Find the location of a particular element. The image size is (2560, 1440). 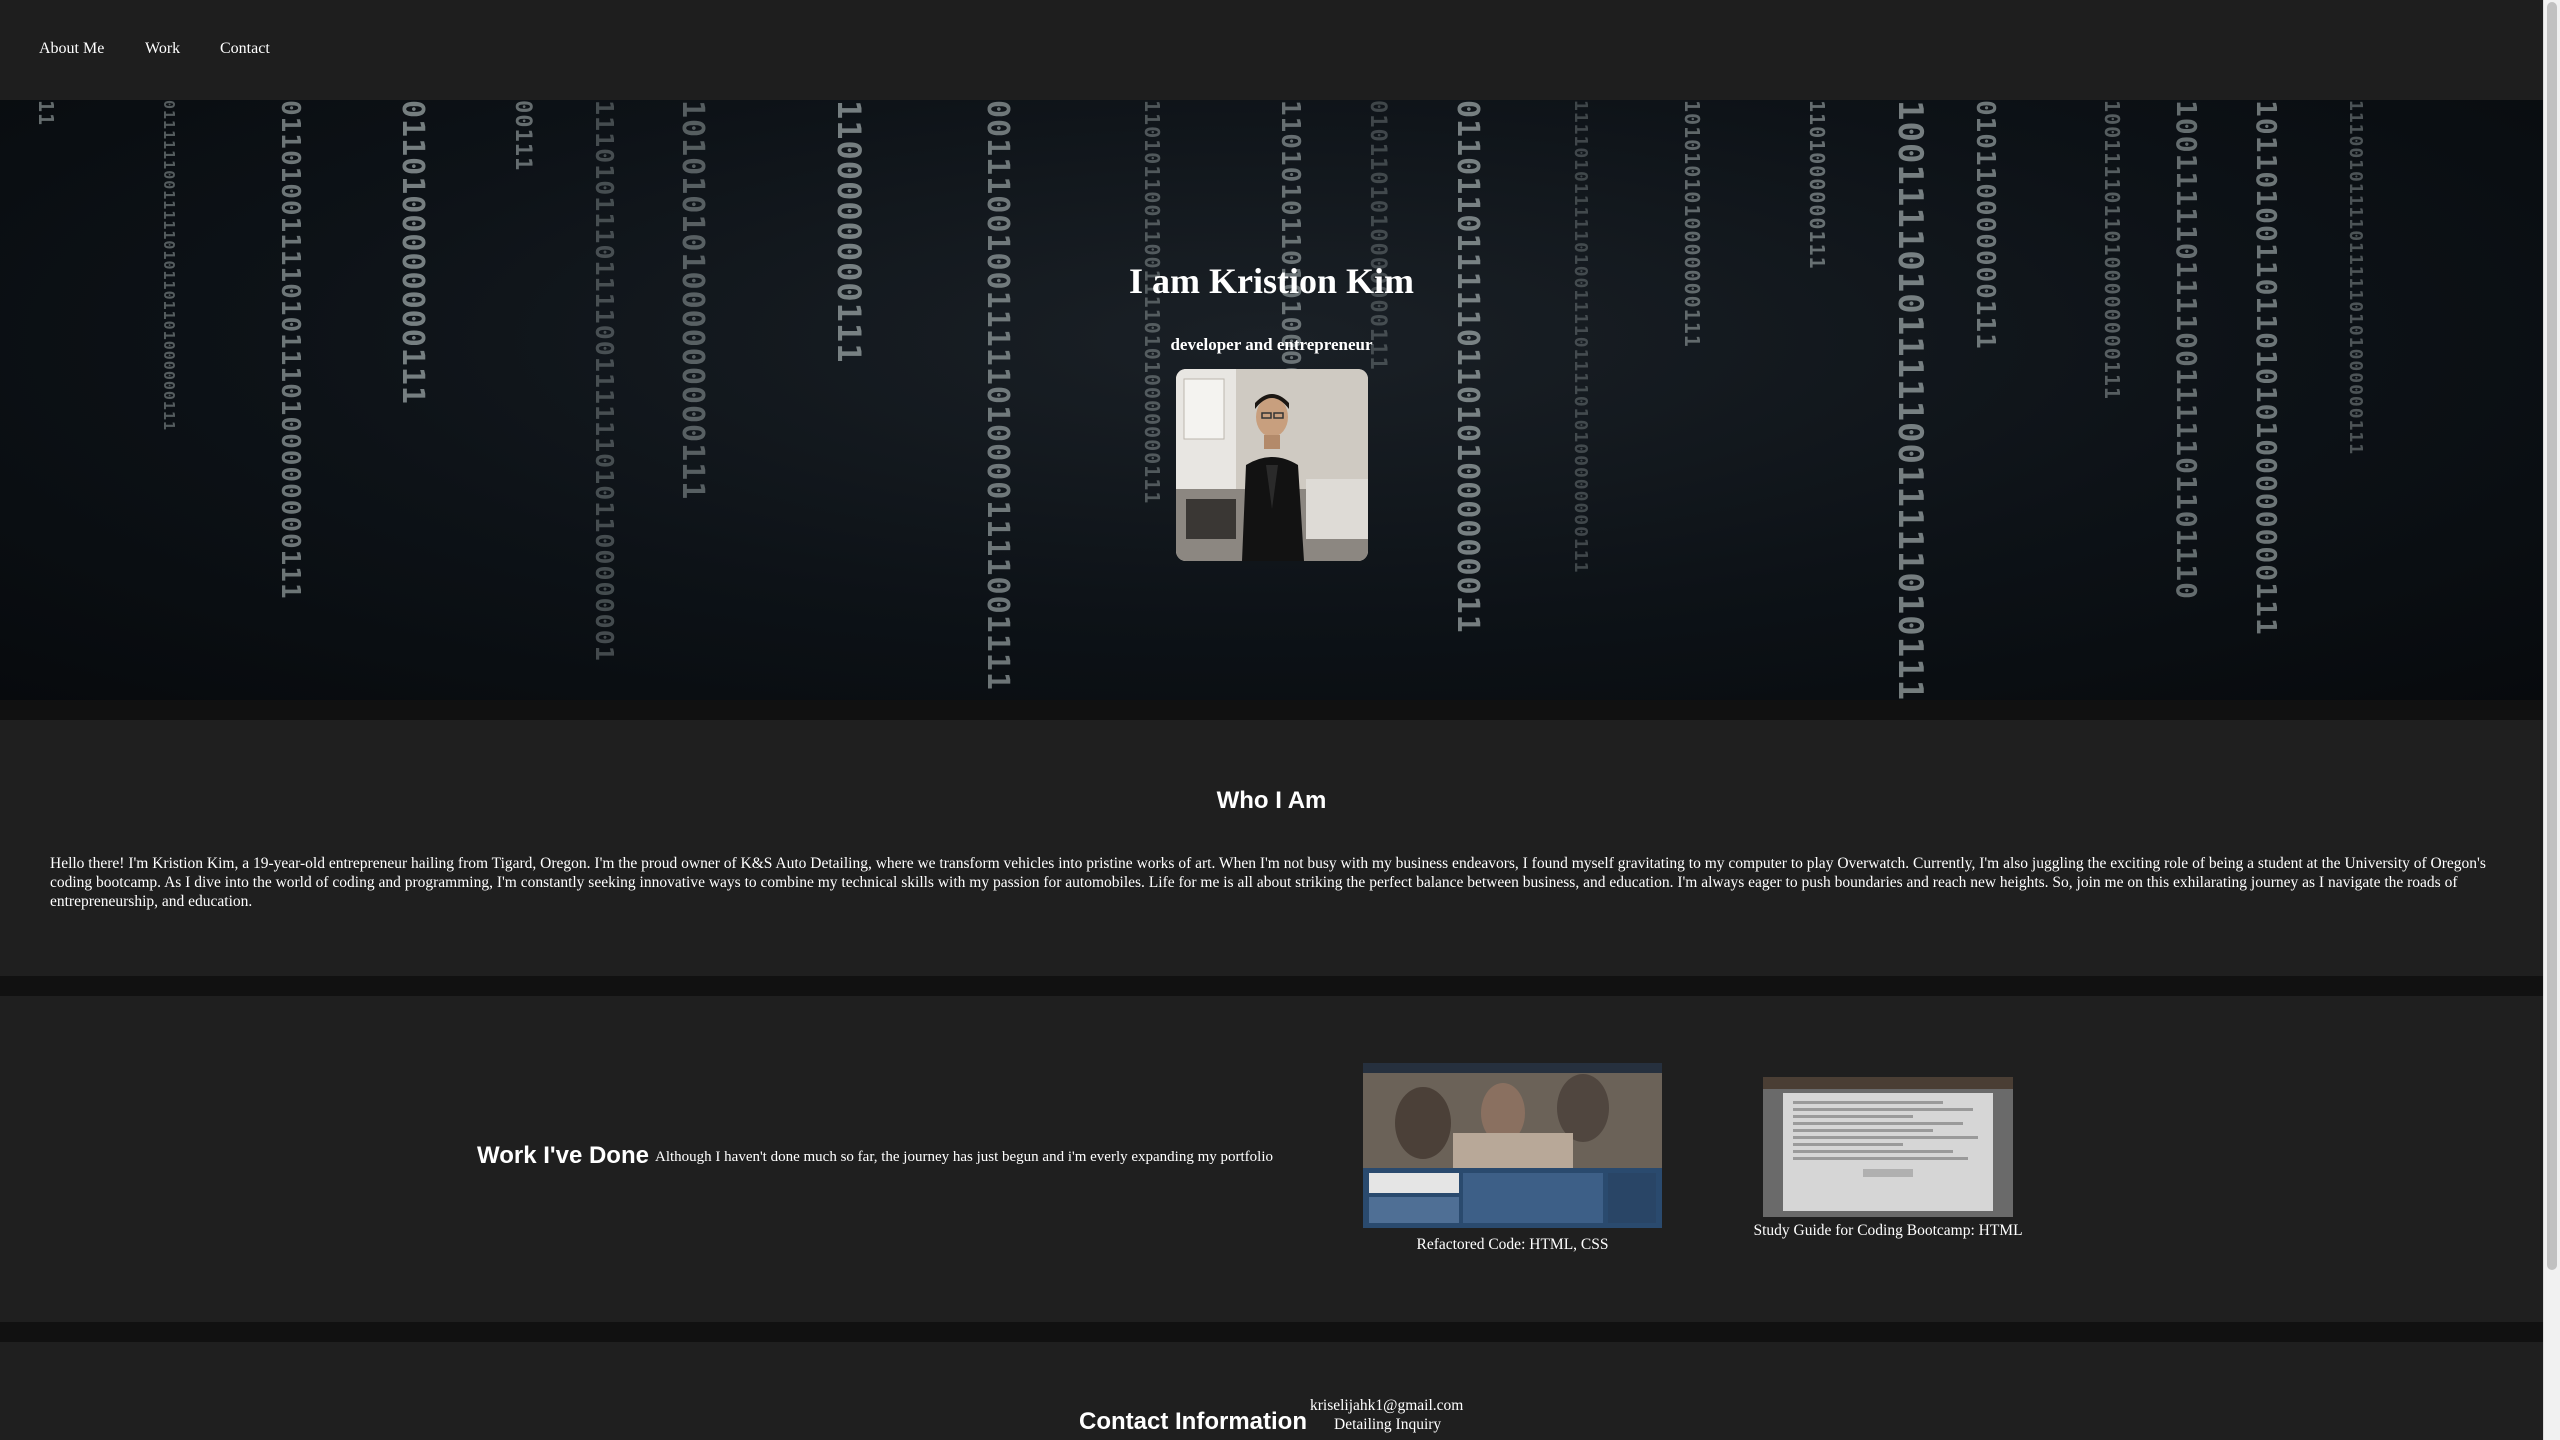

binary-rain-column: 1010101010000000111 is located at coordinates (1692, 224).